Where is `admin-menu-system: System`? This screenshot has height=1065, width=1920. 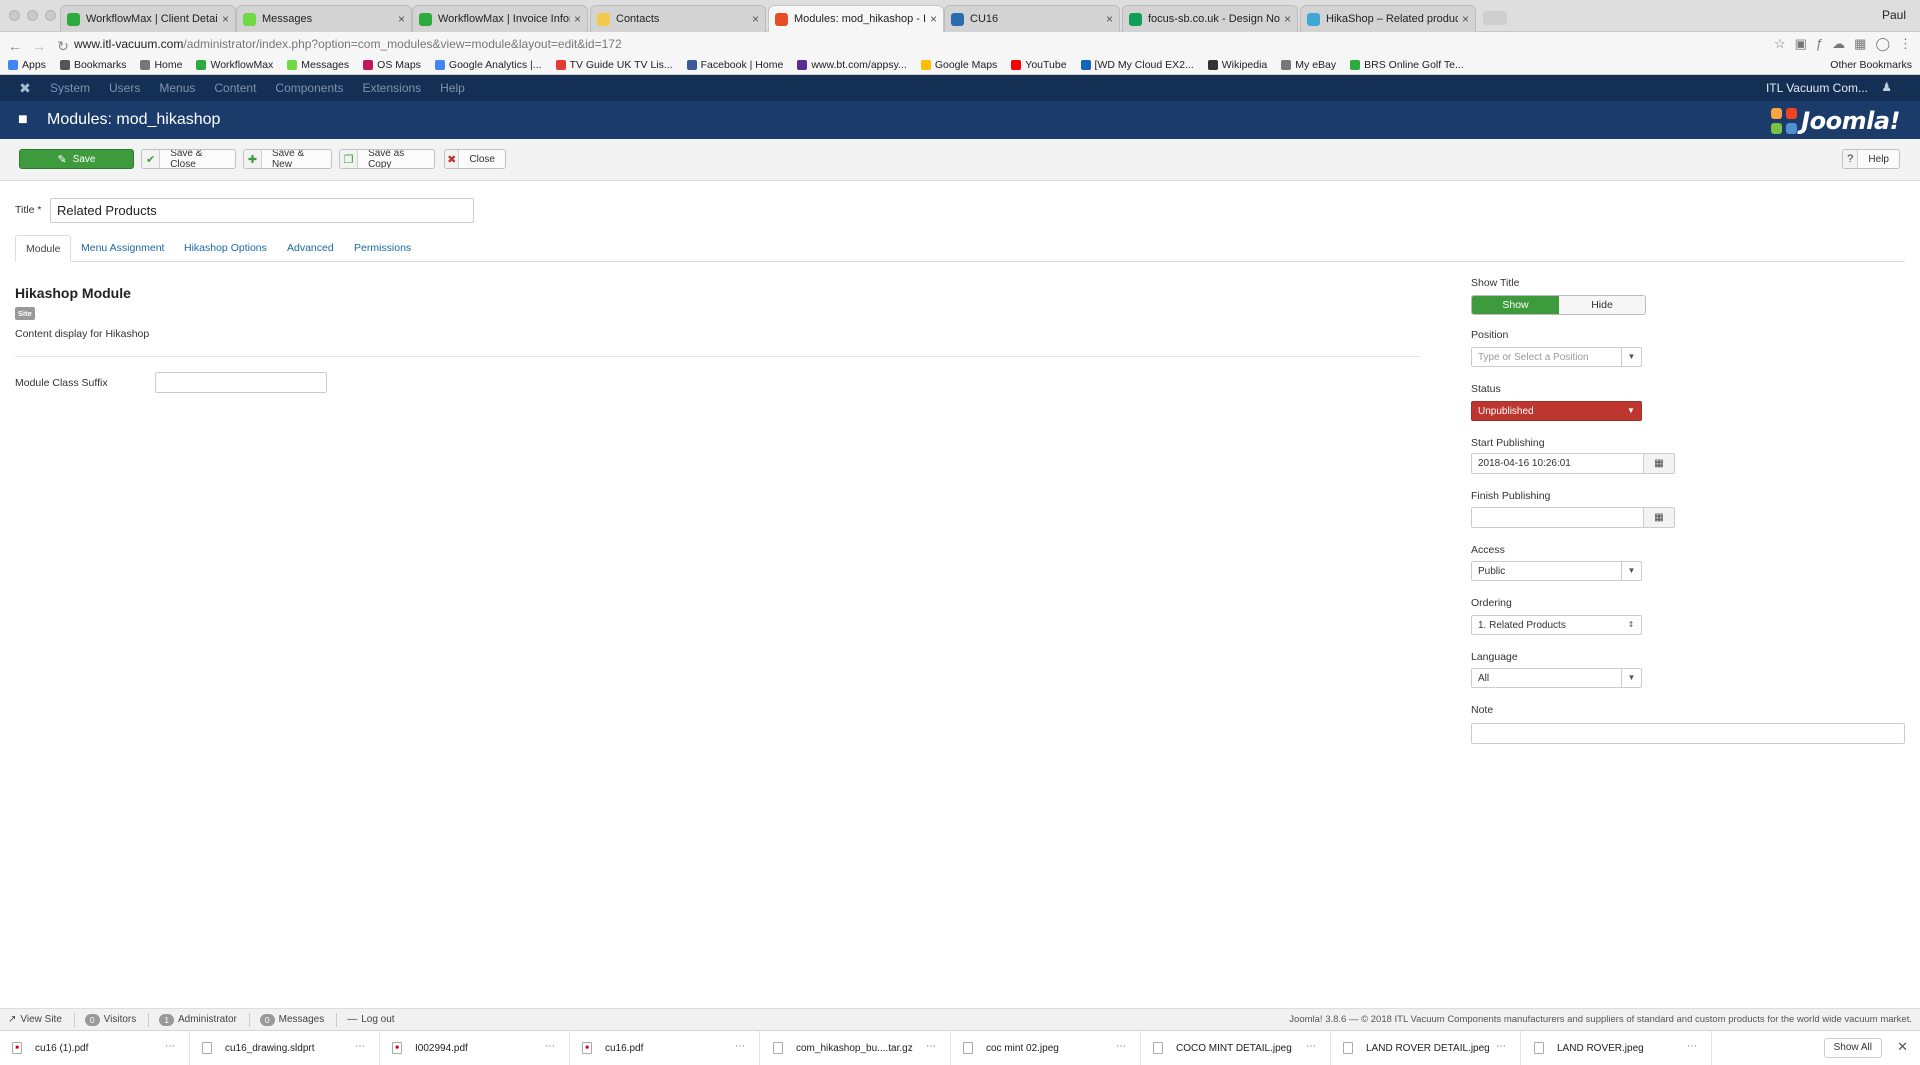 admin-menu-system: System is located at coordinates (70, 88).